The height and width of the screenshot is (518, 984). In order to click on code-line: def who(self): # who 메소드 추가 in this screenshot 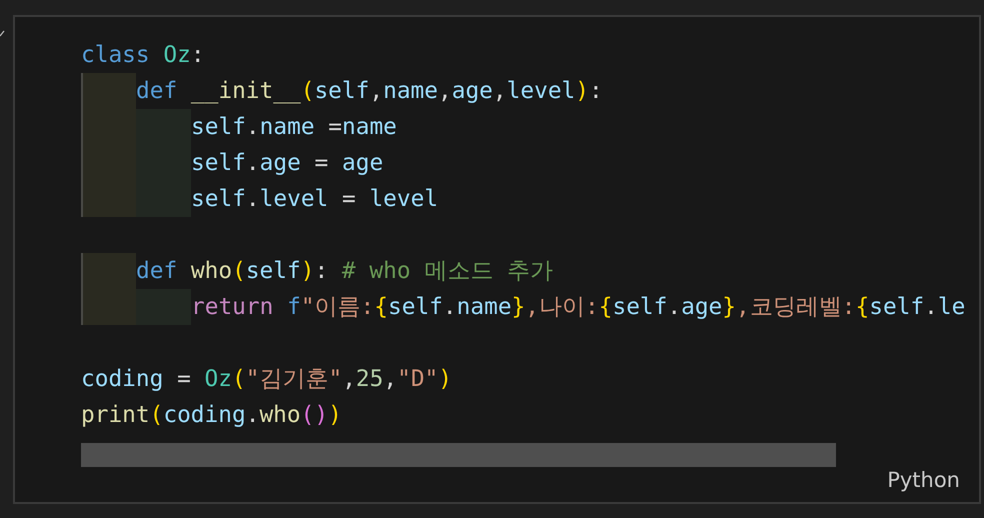, I will do `click(344, 271)`.